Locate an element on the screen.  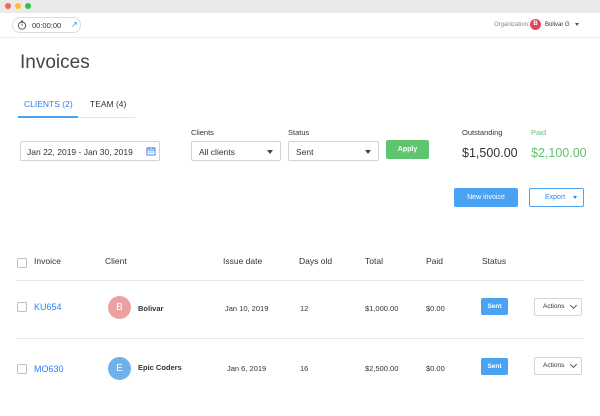
timer-widget: 00:00:00 ↗ is located at coordinates (46, 25).